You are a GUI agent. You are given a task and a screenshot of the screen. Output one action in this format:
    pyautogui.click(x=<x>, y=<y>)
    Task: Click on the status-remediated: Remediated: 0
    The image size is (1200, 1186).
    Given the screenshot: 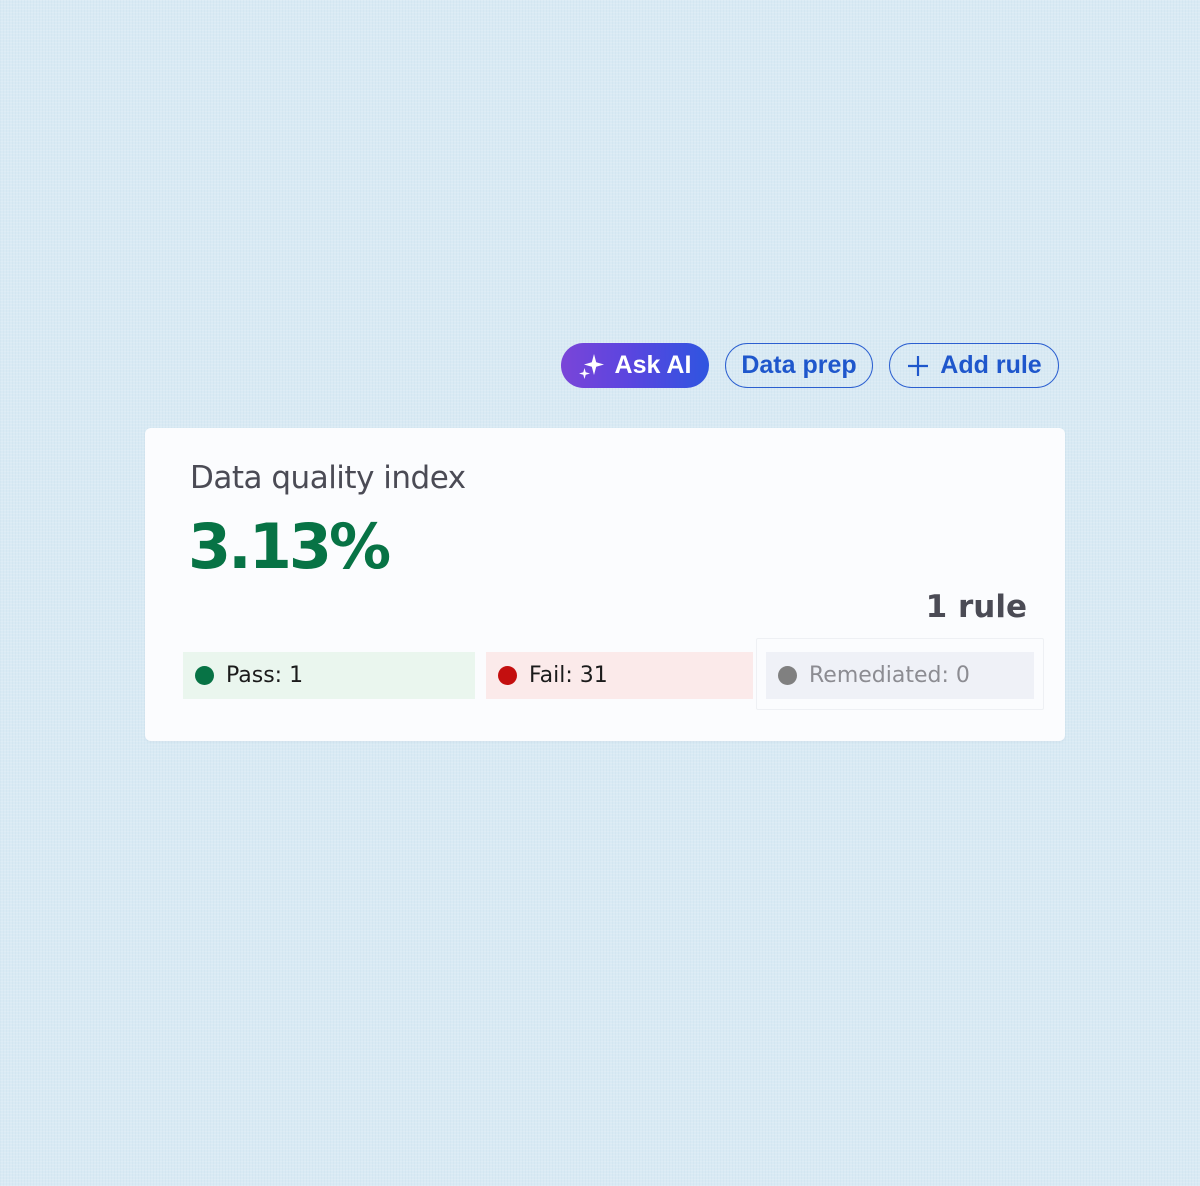 What is the action you would take?
    pyautogui.click(x=900, y=675)
    